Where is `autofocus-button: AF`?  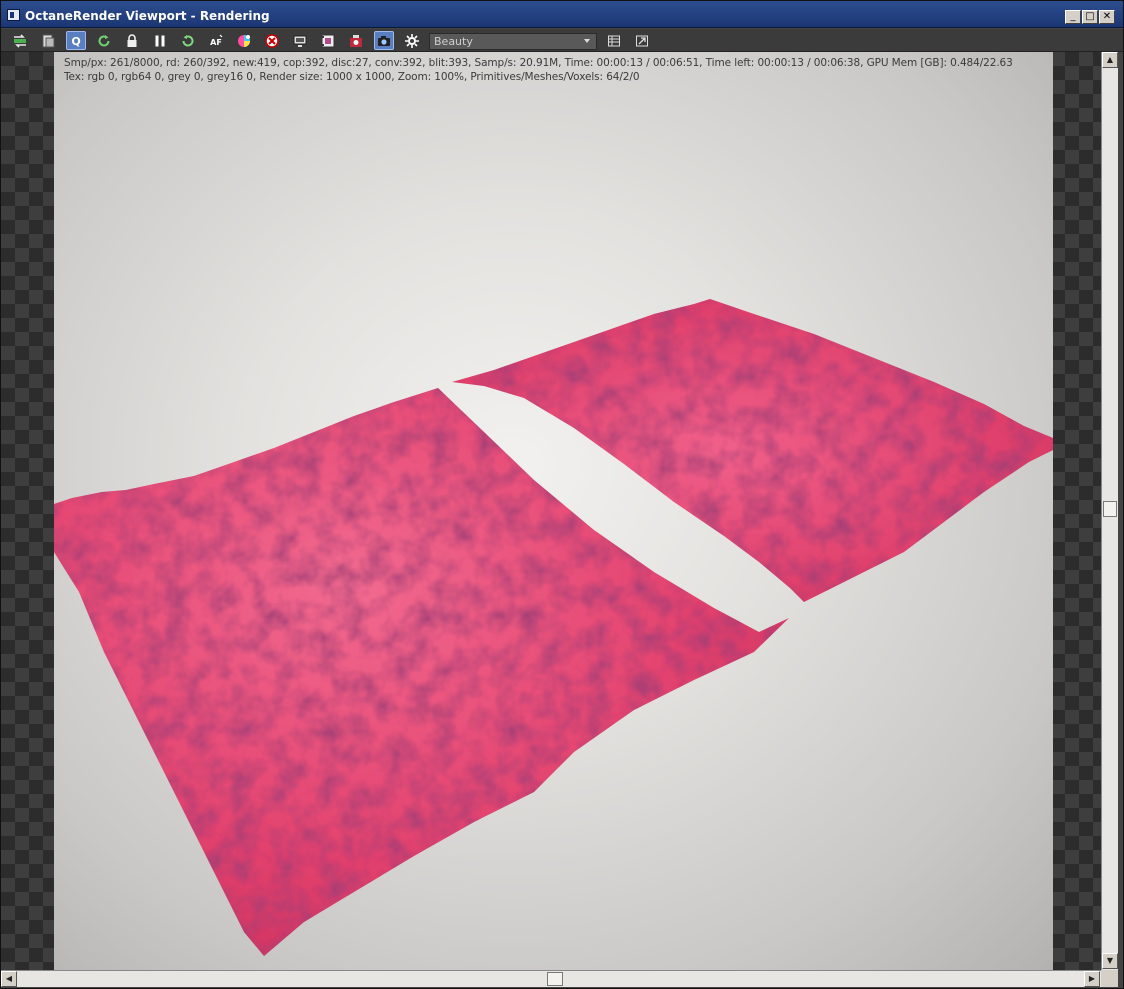 autofocus-button: AF is located at coordinates (216, 40).